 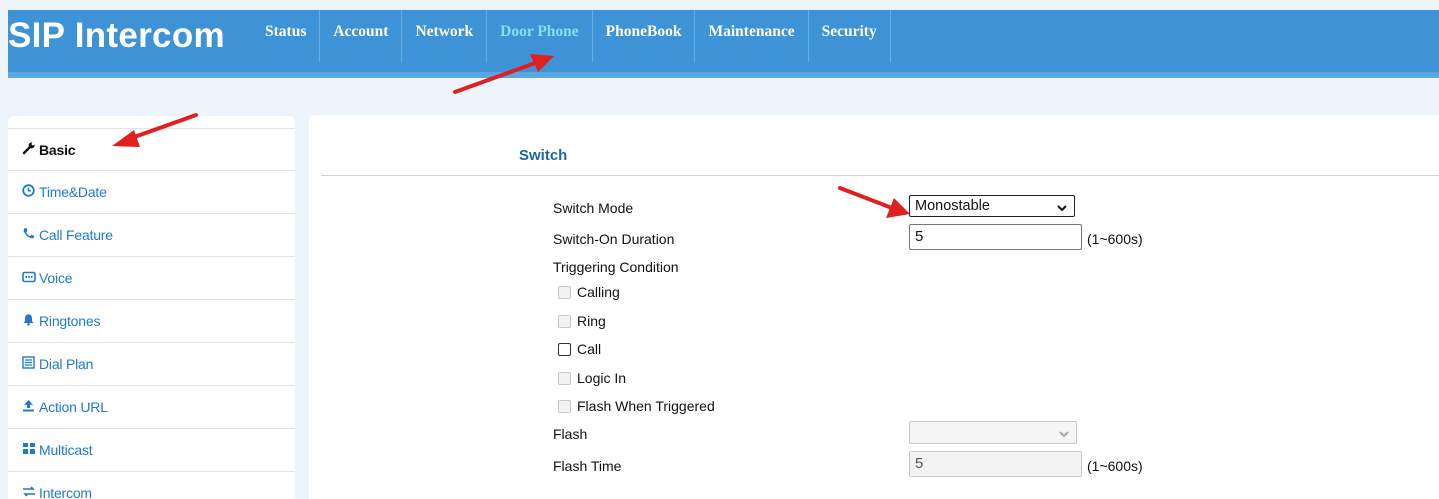 I want to click on trigger-flash-when-triggered-label: Flash When Triggered, so click(x=646, y=406).